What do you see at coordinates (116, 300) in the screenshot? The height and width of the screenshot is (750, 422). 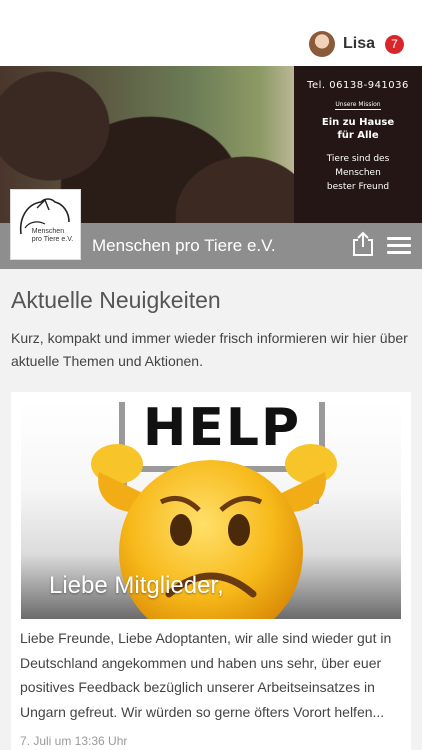 I see `page-title: Aktuelle Neuigkeiten` at bounding box center [116, 300].